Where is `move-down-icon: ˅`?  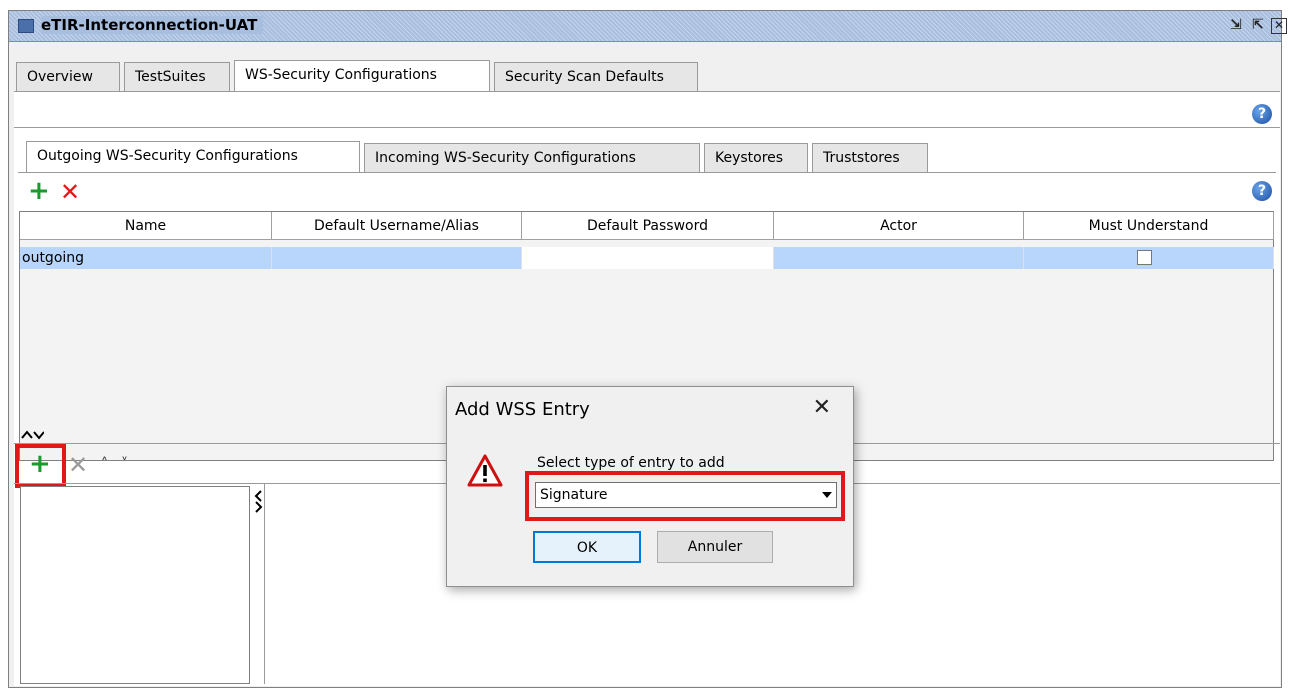
move-down-icon: ˅ is located at coordinates (124, 464).